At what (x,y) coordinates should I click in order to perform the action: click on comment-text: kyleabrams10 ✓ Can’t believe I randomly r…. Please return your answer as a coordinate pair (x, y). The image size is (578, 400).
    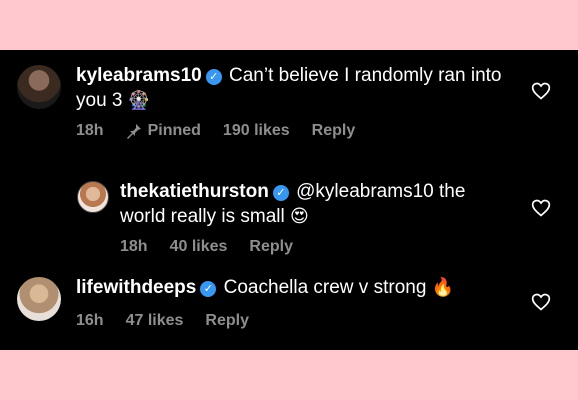
    Looking at the image, I should click on (296, 88).